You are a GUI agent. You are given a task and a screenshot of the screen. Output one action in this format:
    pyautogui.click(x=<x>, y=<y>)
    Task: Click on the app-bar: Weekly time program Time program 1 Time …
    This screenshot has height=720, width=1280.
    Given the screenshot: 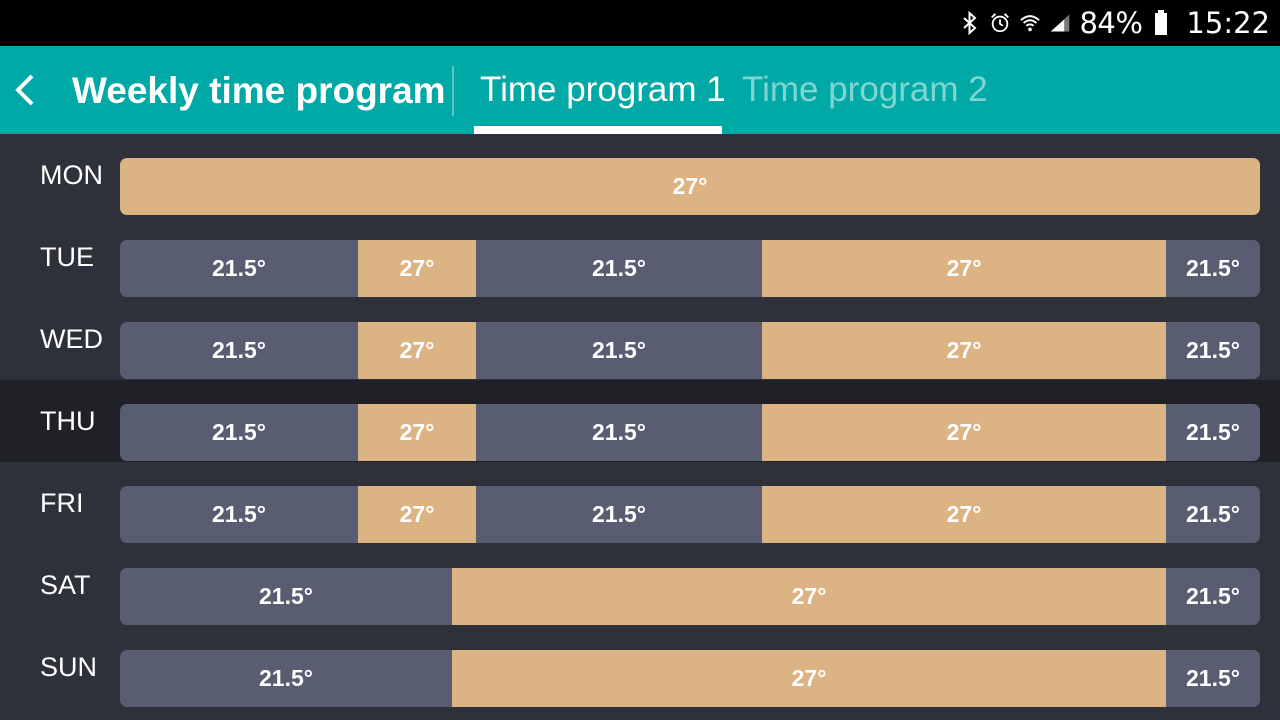 What is the action you would take?
    pyautogui.click(x=640, y=90)
    